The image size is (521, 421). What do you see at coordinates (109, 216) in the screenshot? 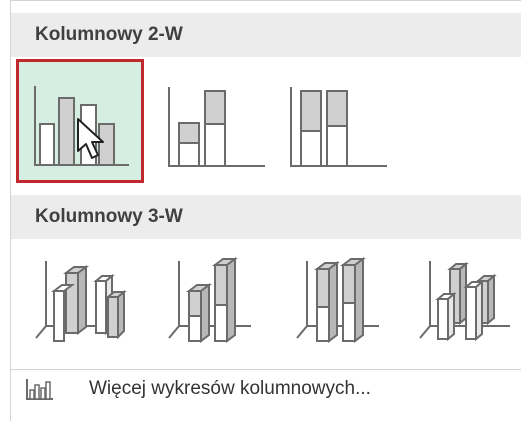
I see `section-title-3d: Kolumnowy 3-W` at bounding box center [109, 216].